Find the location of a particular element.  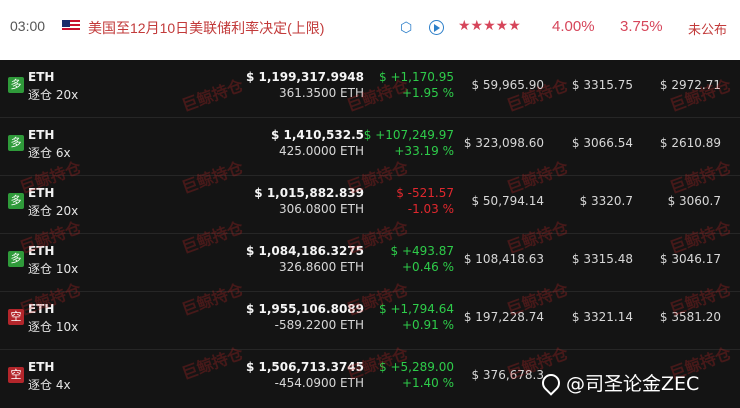

position-qty: 425.0000 ETH is located at coordinates (321, 151).